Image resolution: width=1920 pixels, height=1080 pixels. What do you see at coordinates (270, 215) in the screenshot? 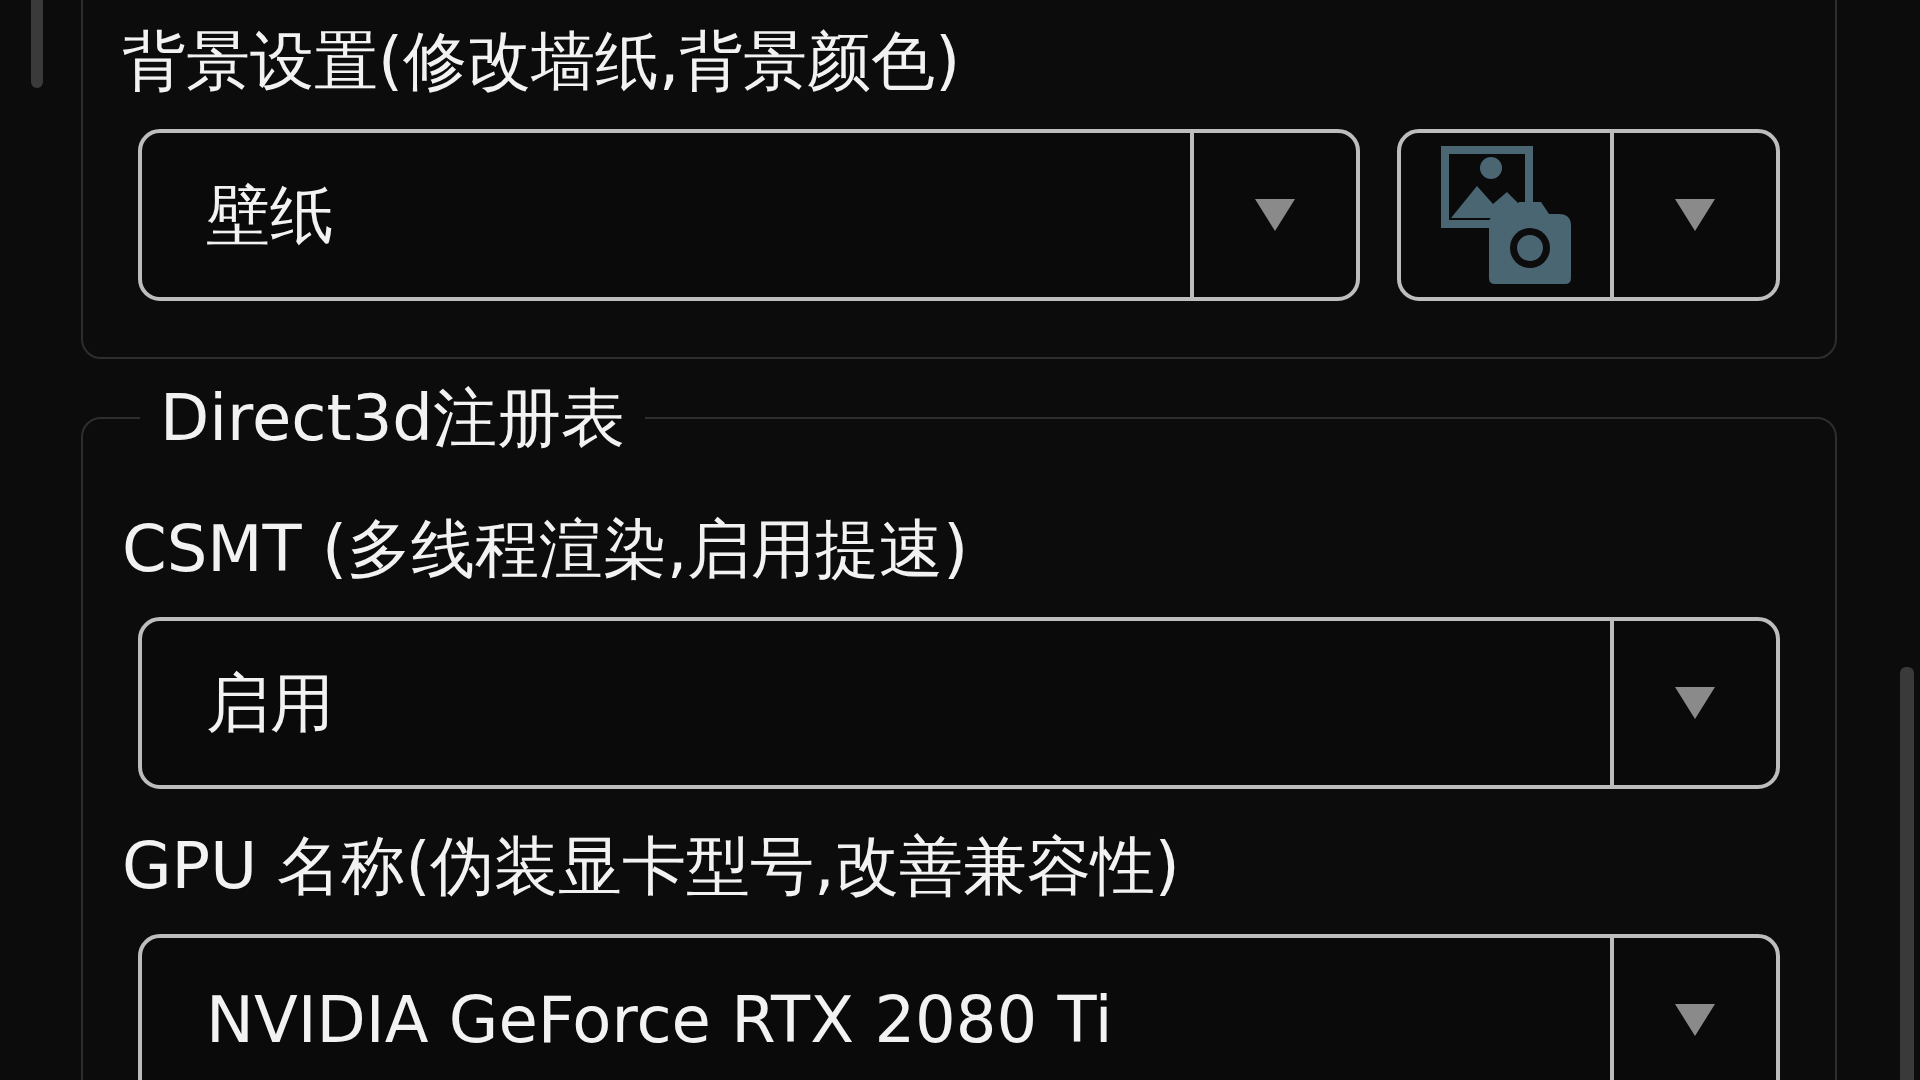
I see `dropdown-value: 壁纸` at bounding box center [270, 215].